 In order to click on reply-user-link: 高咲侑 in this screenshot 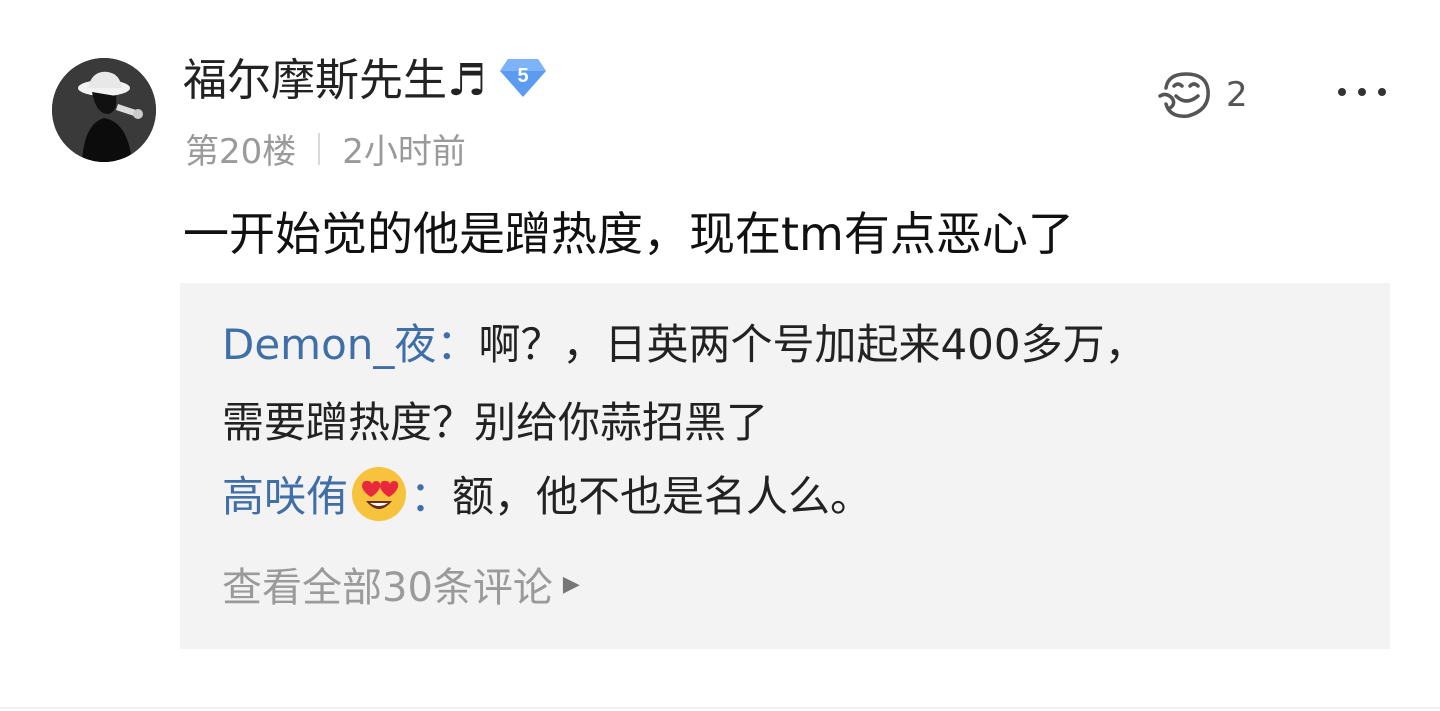, I will do `click(285, 496)`.